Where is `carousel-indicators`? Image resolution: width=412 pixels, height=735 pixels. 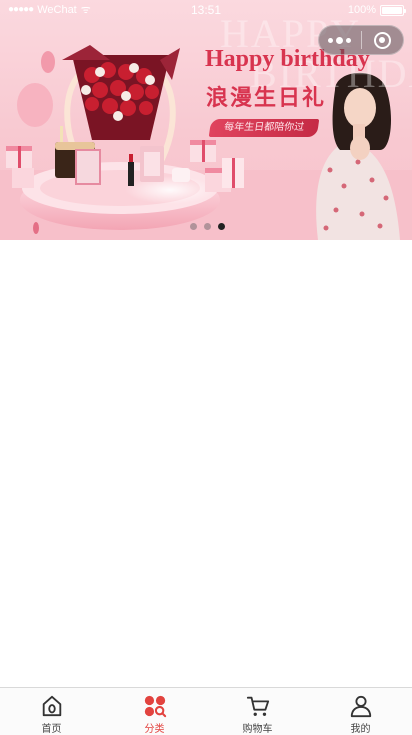
carousel-indicators is located at coordinates (206, 226).